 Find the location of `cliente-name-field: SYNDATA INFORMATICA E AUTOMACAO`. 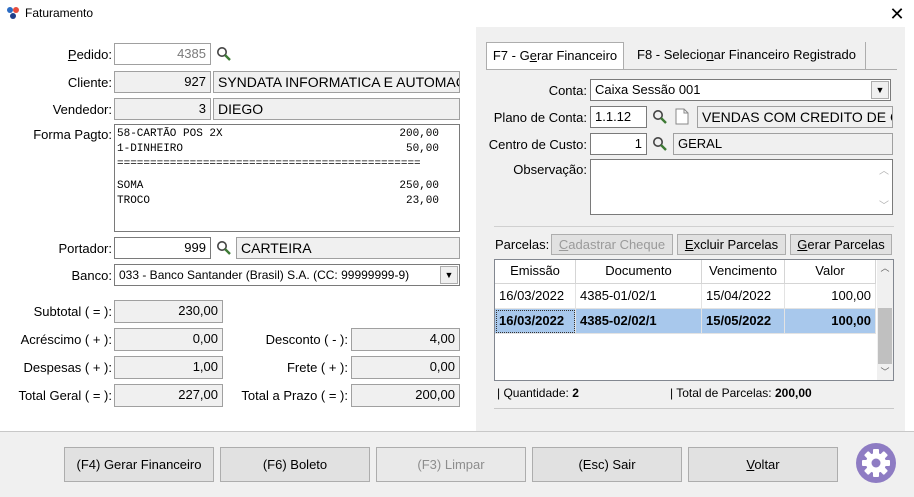

cliente-name-field: SYNDATA INFORMATICA E AUTOMACAO is located at coordinates (336, 82).